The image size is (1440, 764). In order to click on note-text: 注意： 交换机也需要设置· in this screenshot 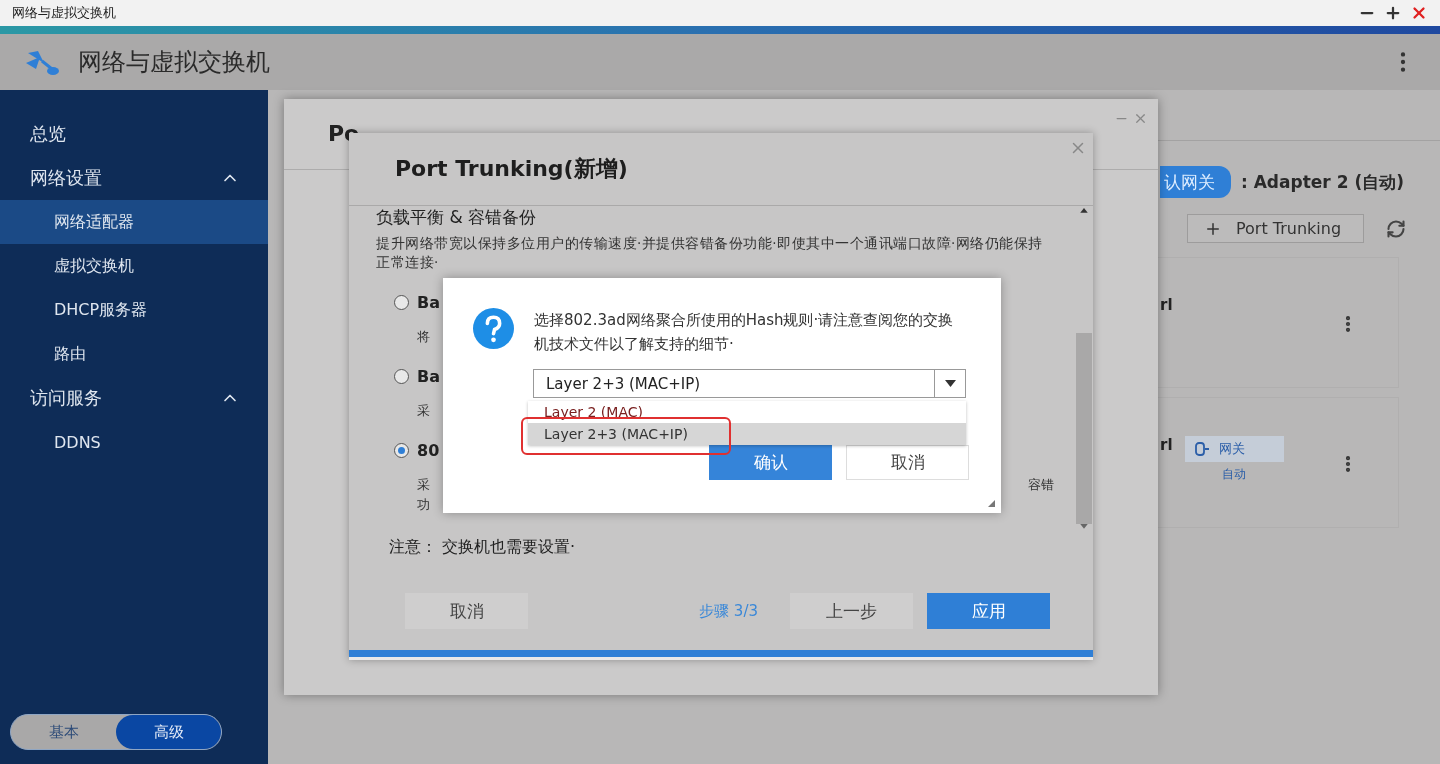, I will do `click(482, 547)`.